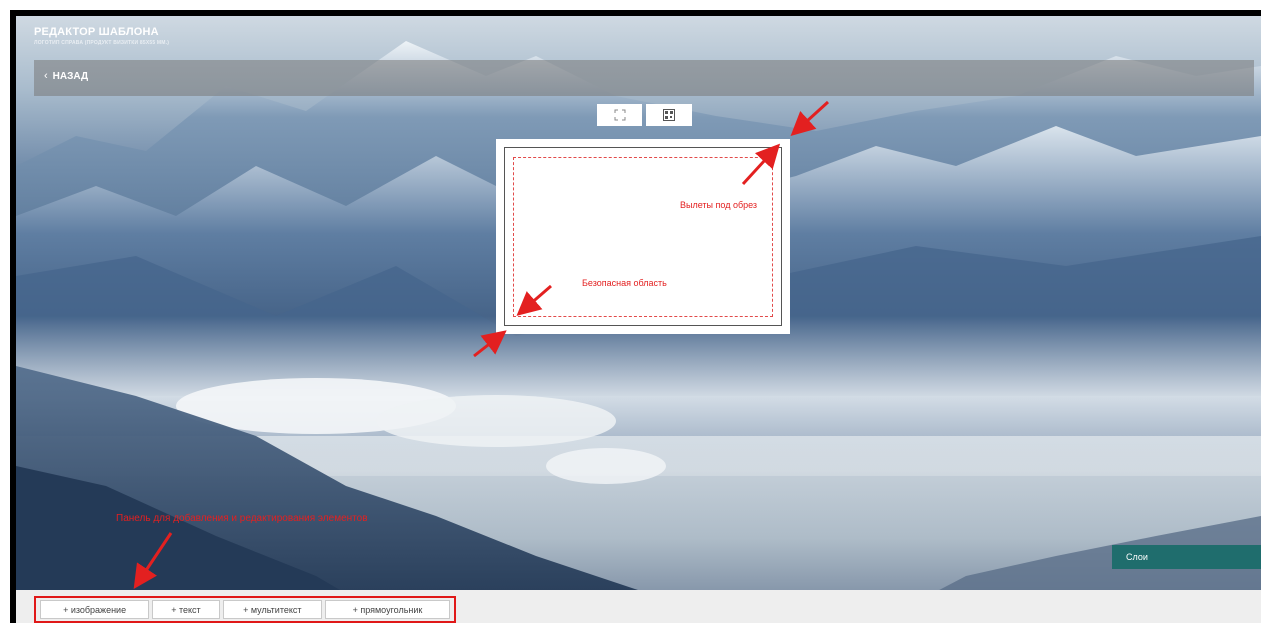  What do you see at coordinates (95, 609) in the screenshot?
I see `add-image-button: + изображение` at bounding box center [95, 609].